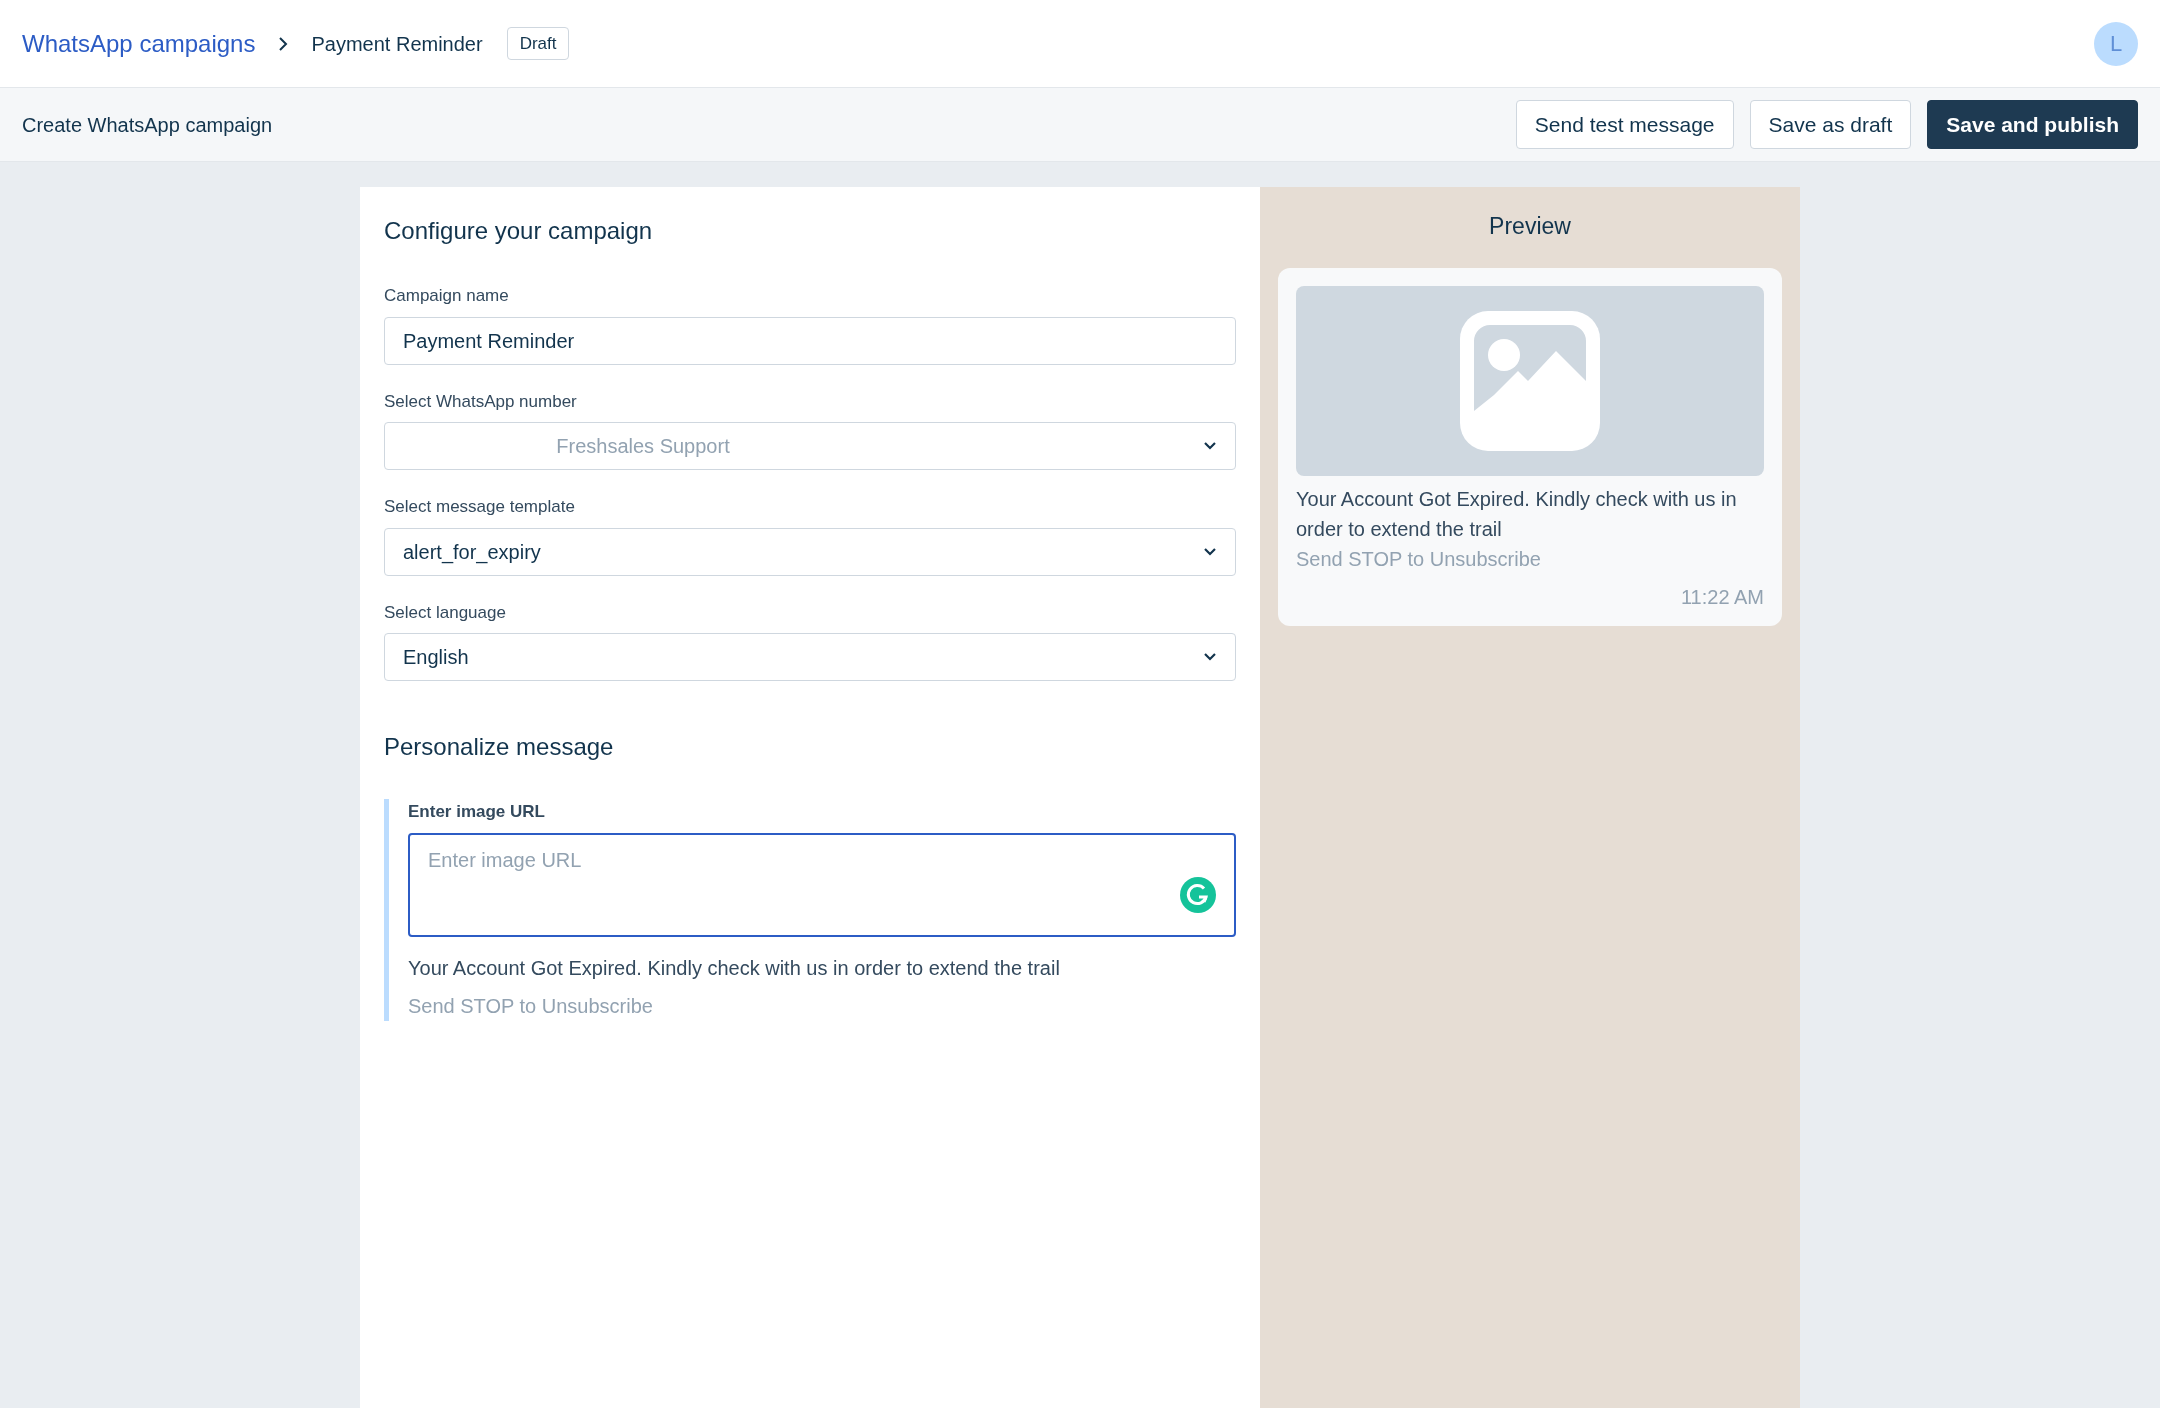  I want to click on image-icon, so click(1530, 380).